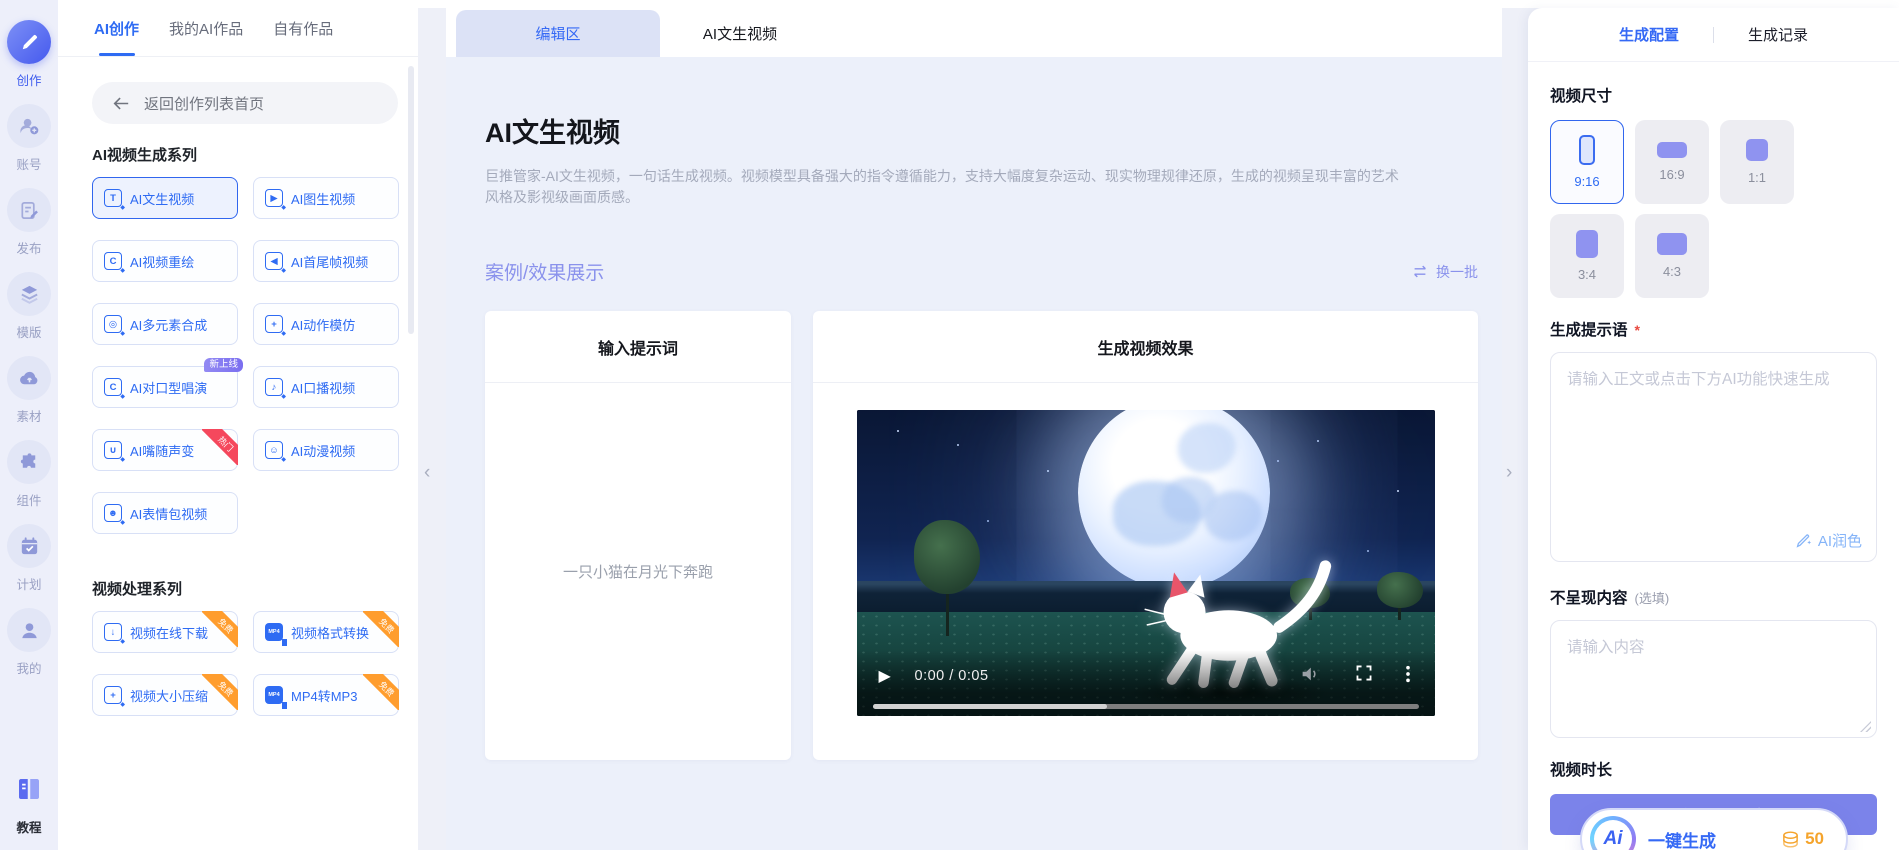 Image resolution: width=1899 pixels, height=850 pixels. I want to click on ai-polish-button: AI润色, so click(1828, 540).